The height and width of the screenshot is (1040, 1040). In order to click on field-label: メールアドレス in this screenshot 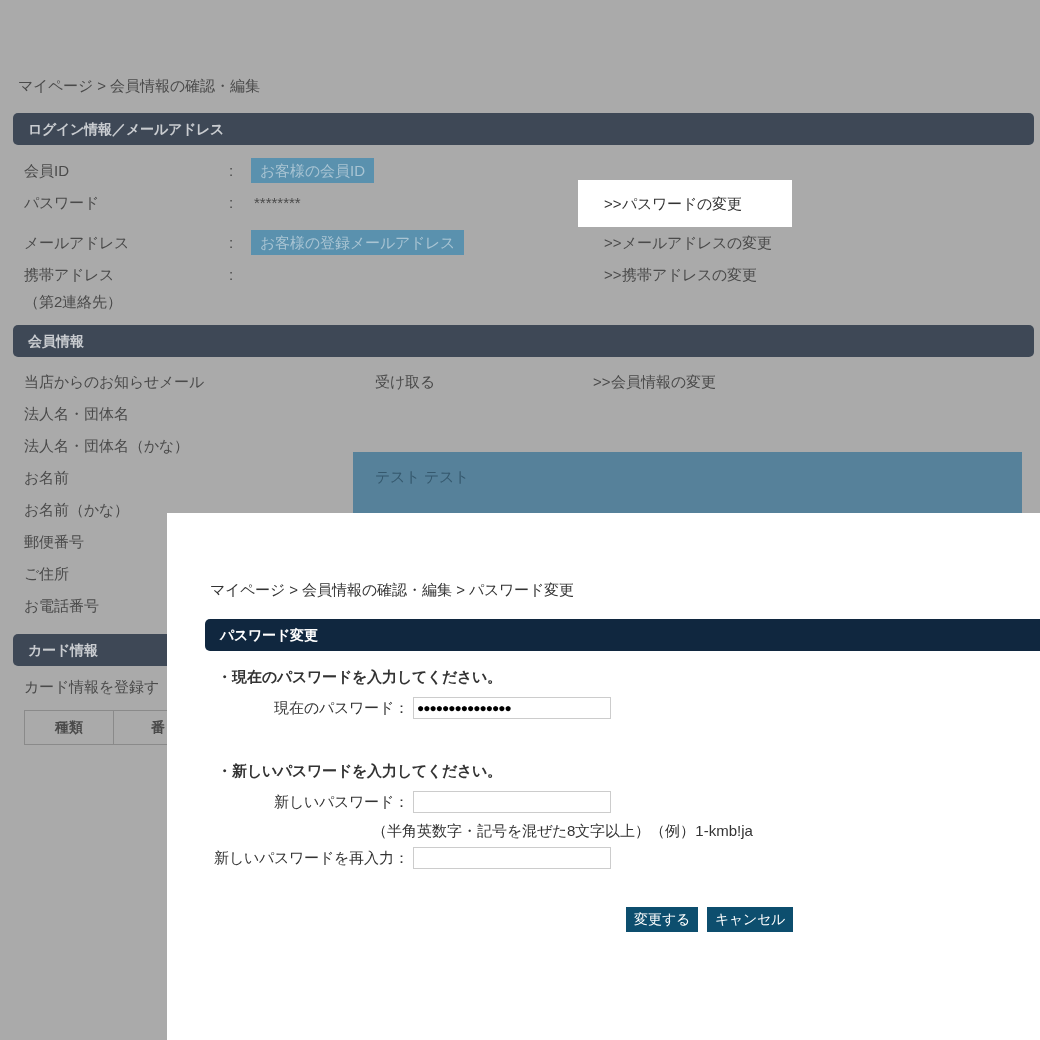, I will do `click(77, 243)`.